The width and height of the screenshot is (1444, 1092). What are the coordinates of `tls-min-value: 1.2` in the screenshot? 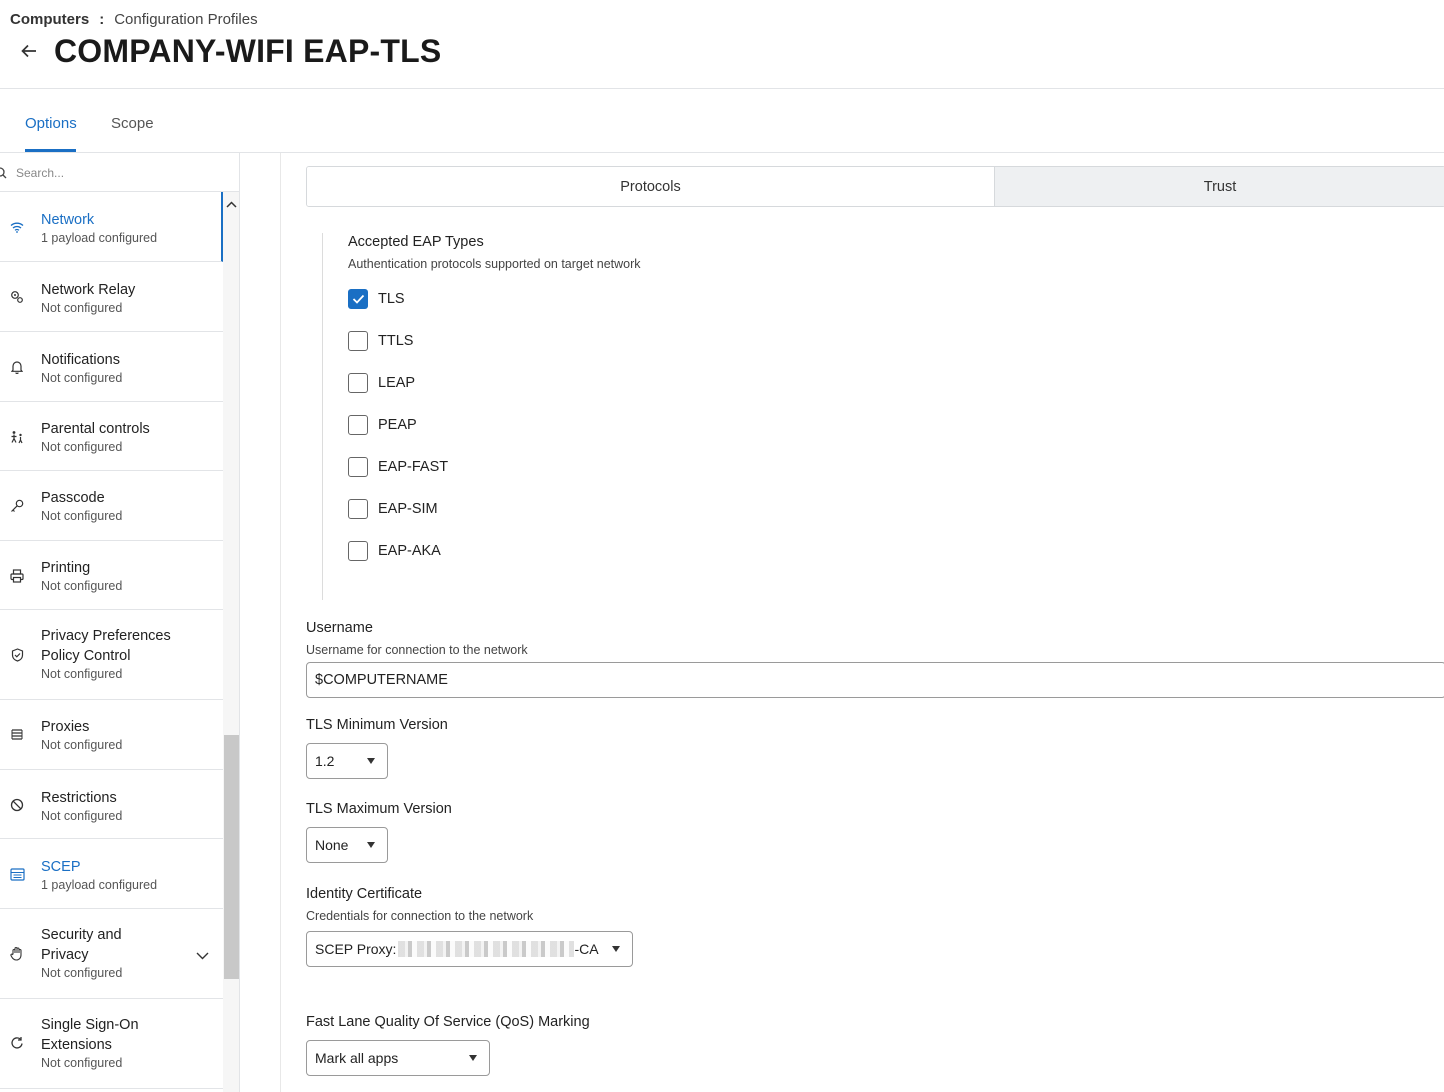 It's located at (325, 761).